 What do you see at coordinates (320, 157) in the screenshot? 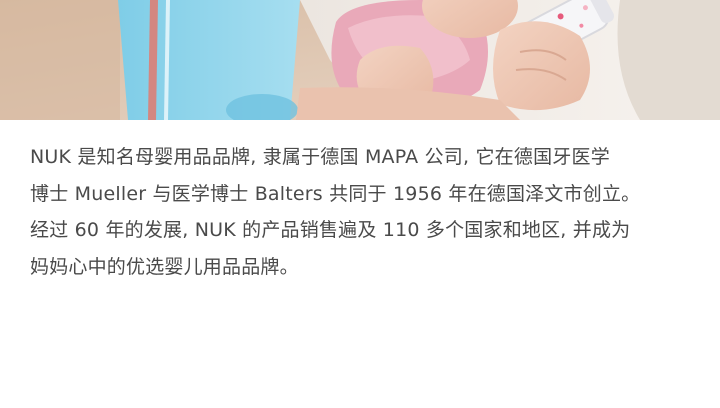
I see `article-line: NUK 是知名母婴用品品牌, 隶属于德国 MAPA 公司, 它在德国牙医学` at bounding box center [320, 157].